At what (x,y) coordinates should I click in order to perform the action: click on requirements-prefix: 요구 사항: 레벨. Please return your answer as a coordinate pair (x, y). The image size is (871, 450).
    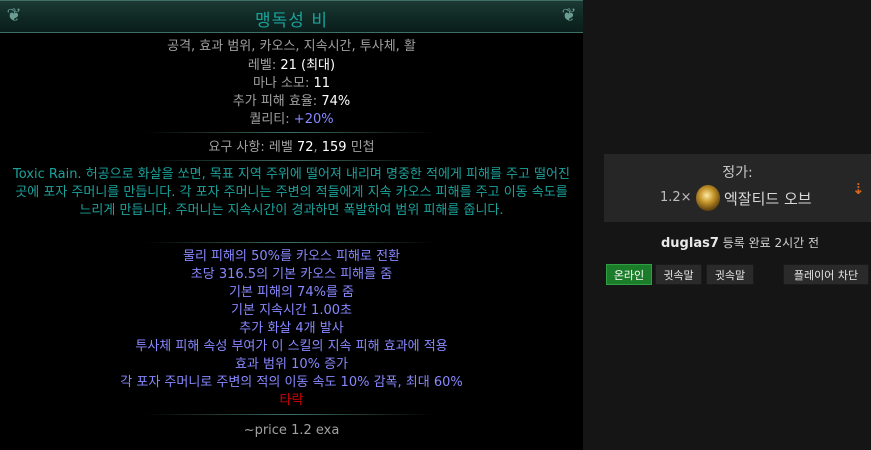
    Looking at the image, I should click on (252, 147).